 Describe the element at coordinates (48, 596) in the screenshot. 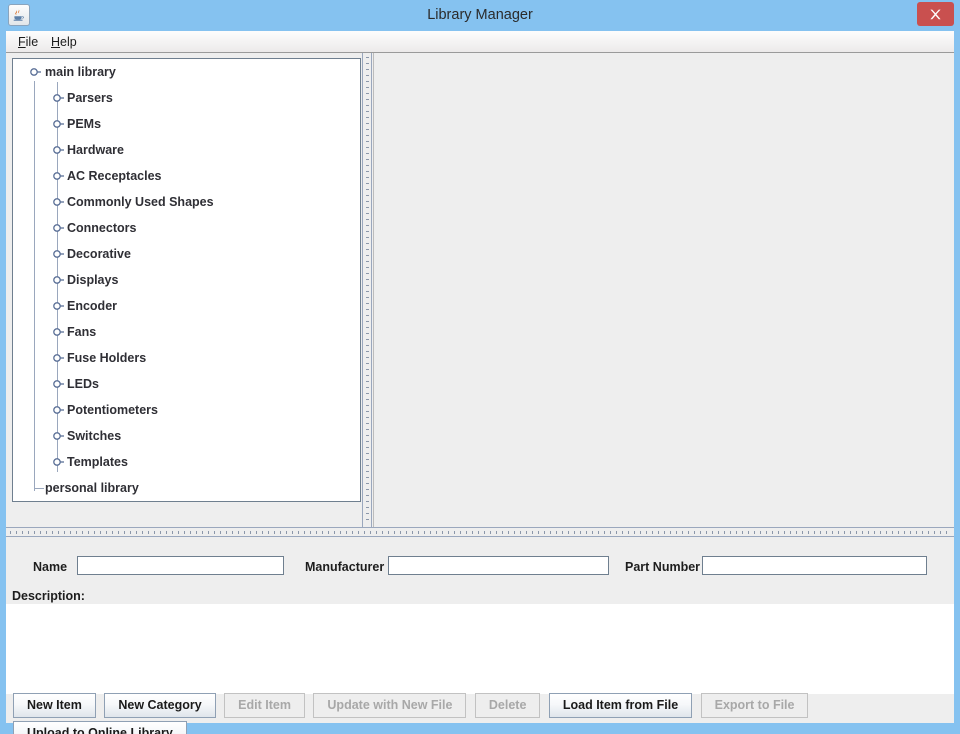

I see `description-label: Description:` at that location.